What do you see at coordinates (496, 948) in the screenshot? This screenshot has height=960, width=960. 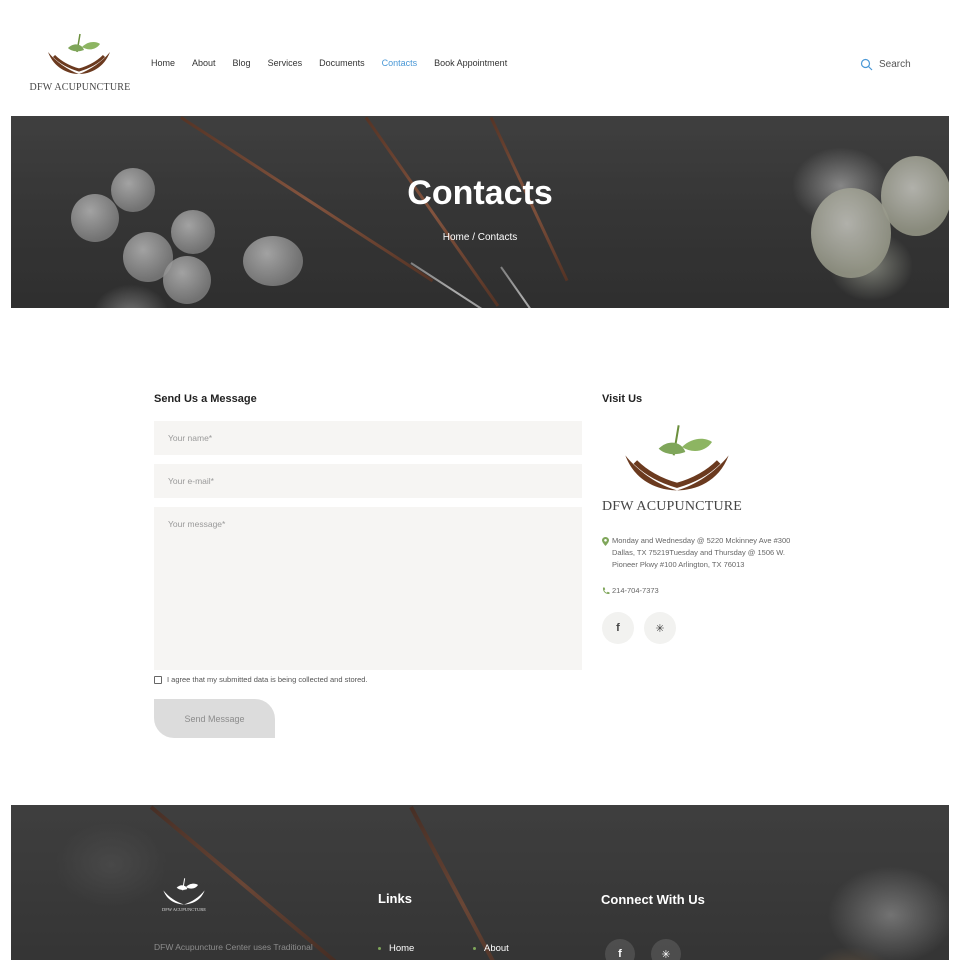 I see `footer-link-label: About` at bounding box center [496, 948].